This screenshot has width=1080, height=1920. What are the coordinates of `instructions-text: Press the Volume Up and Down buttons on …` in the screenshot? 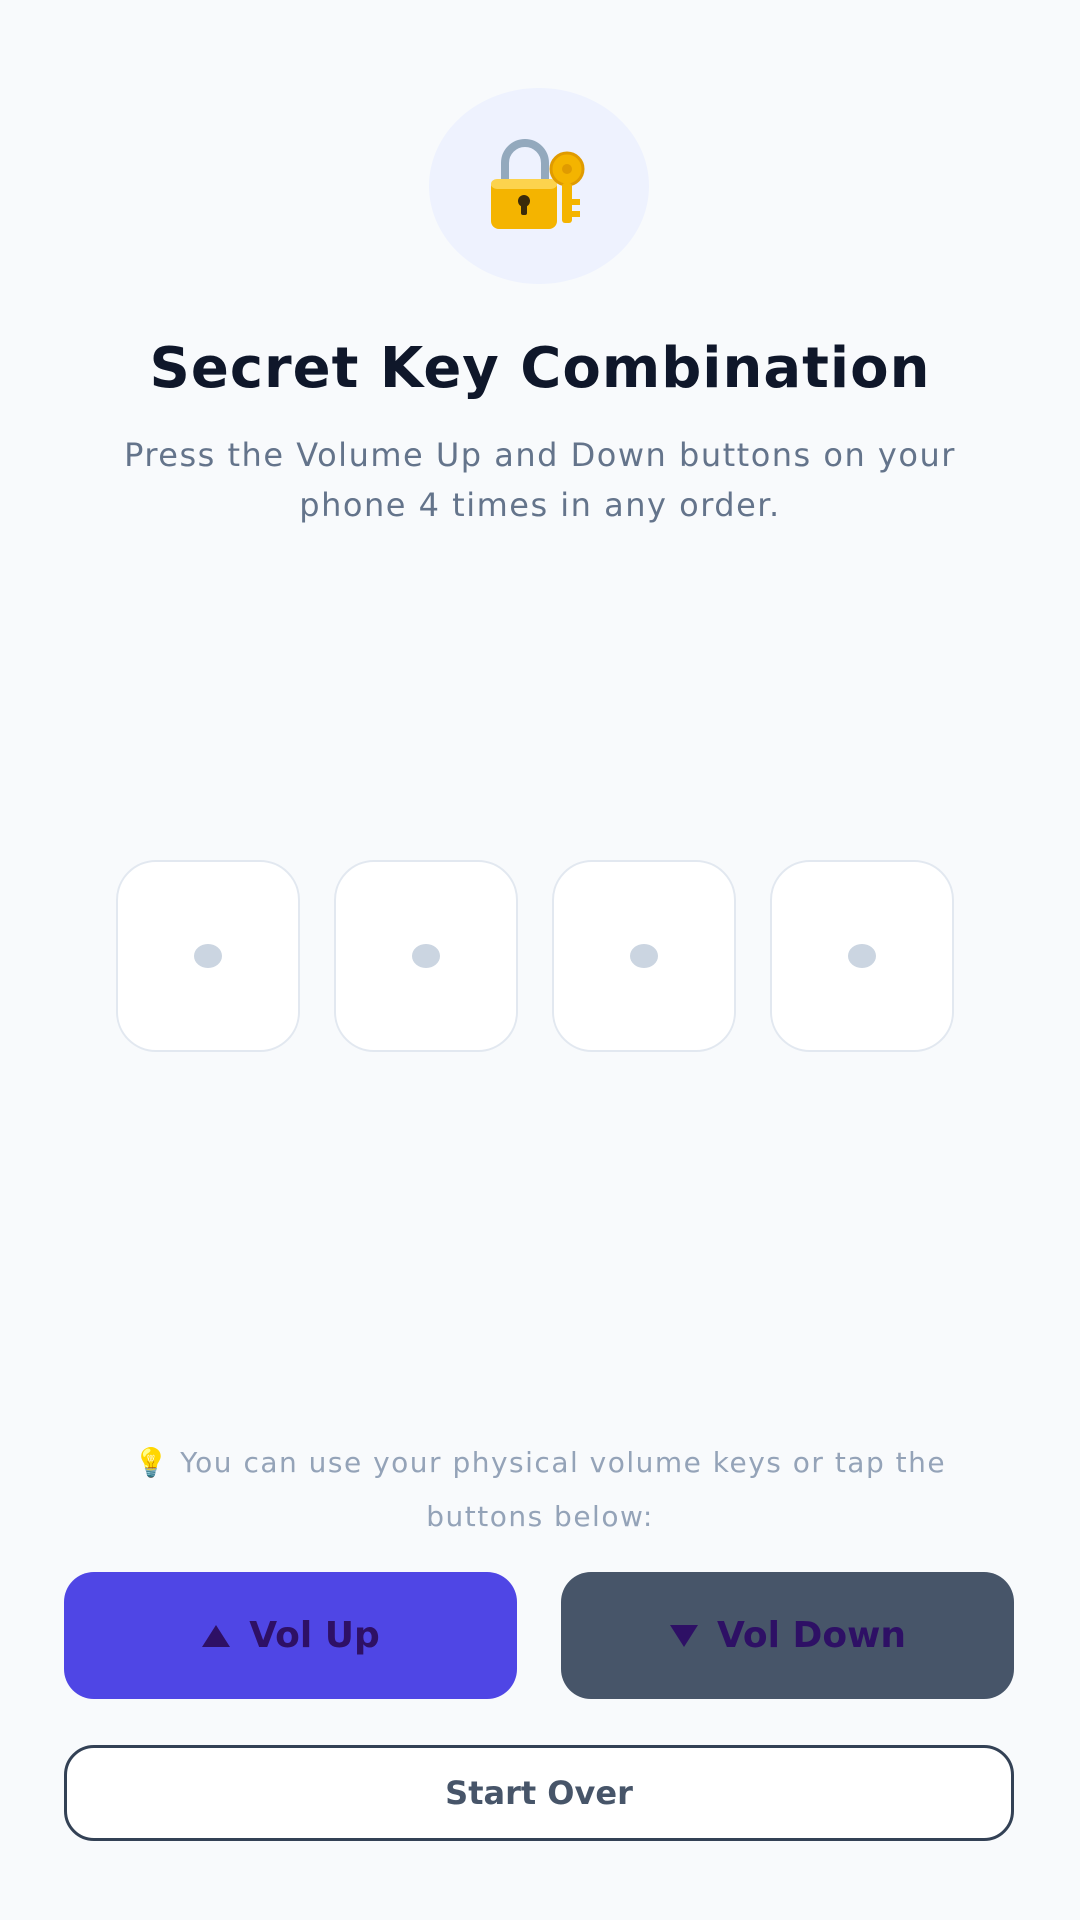 It's located at (540, 480).